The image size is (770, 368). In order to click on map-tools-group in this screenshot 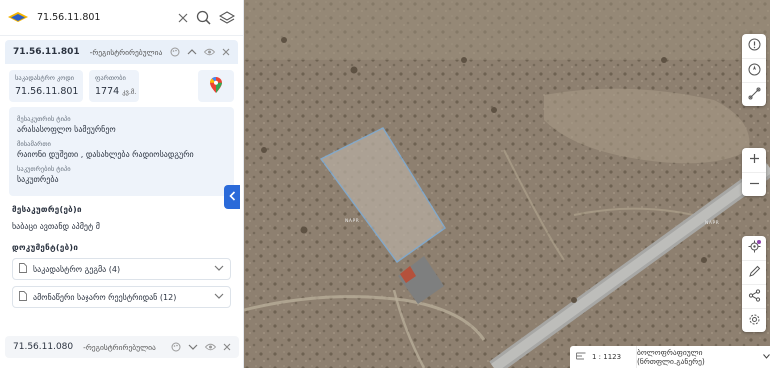, I will do `click(754, 70)`.